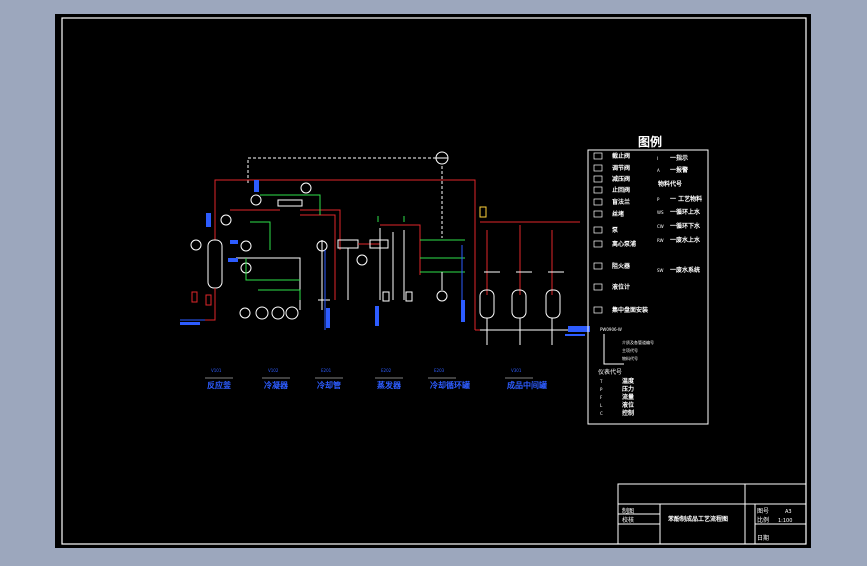 This screenshot has width=867, height=566. What do you see at coordinates (450, 385) in the screenshot?
I see `station-name: 冷却循环罐` at bounding box center [450, 385].